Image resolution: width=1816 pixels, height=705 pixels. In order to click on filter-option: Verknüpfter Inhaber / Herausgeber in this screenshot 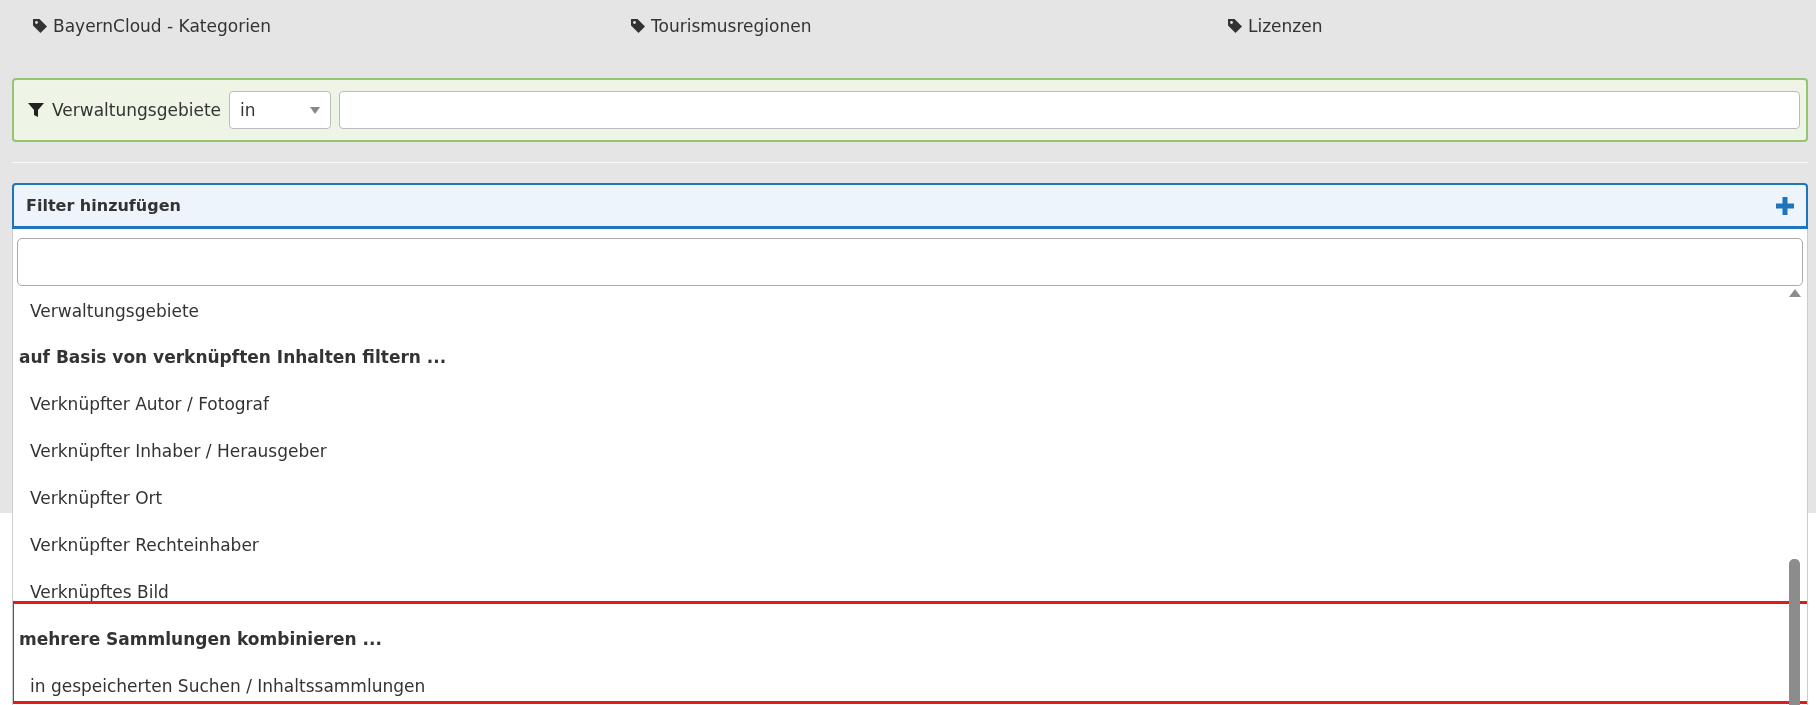, I will do `click(895, 450)`.